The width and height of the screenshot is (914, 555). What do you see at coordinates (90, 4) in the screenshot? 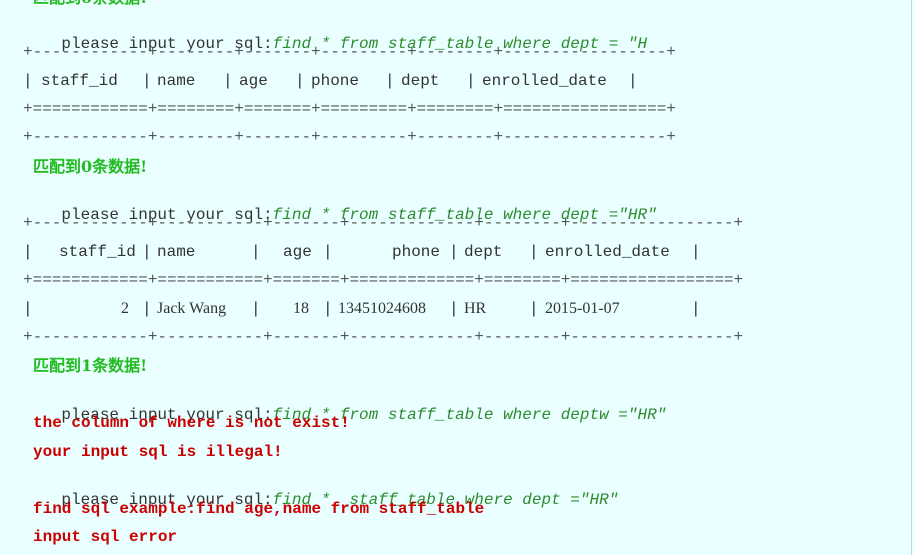
I see `result-message-partial: 匹配到0条数据!` at bounding box center [90, 4].